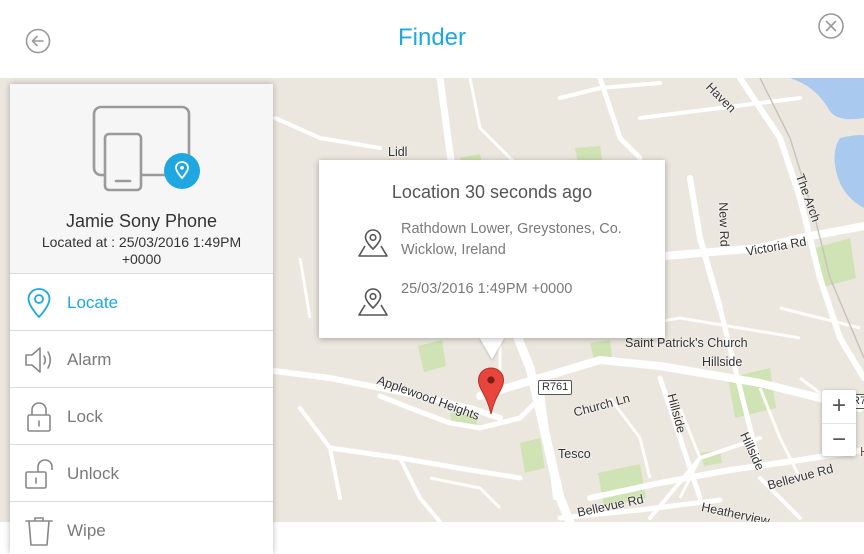 Image resolution: width=864 pixels, height=554 pixels. What do you see at coordinates (722, 362) in the screenshot?
I see `map-label-hillside: Hillside` at bounding box center [722, 362].